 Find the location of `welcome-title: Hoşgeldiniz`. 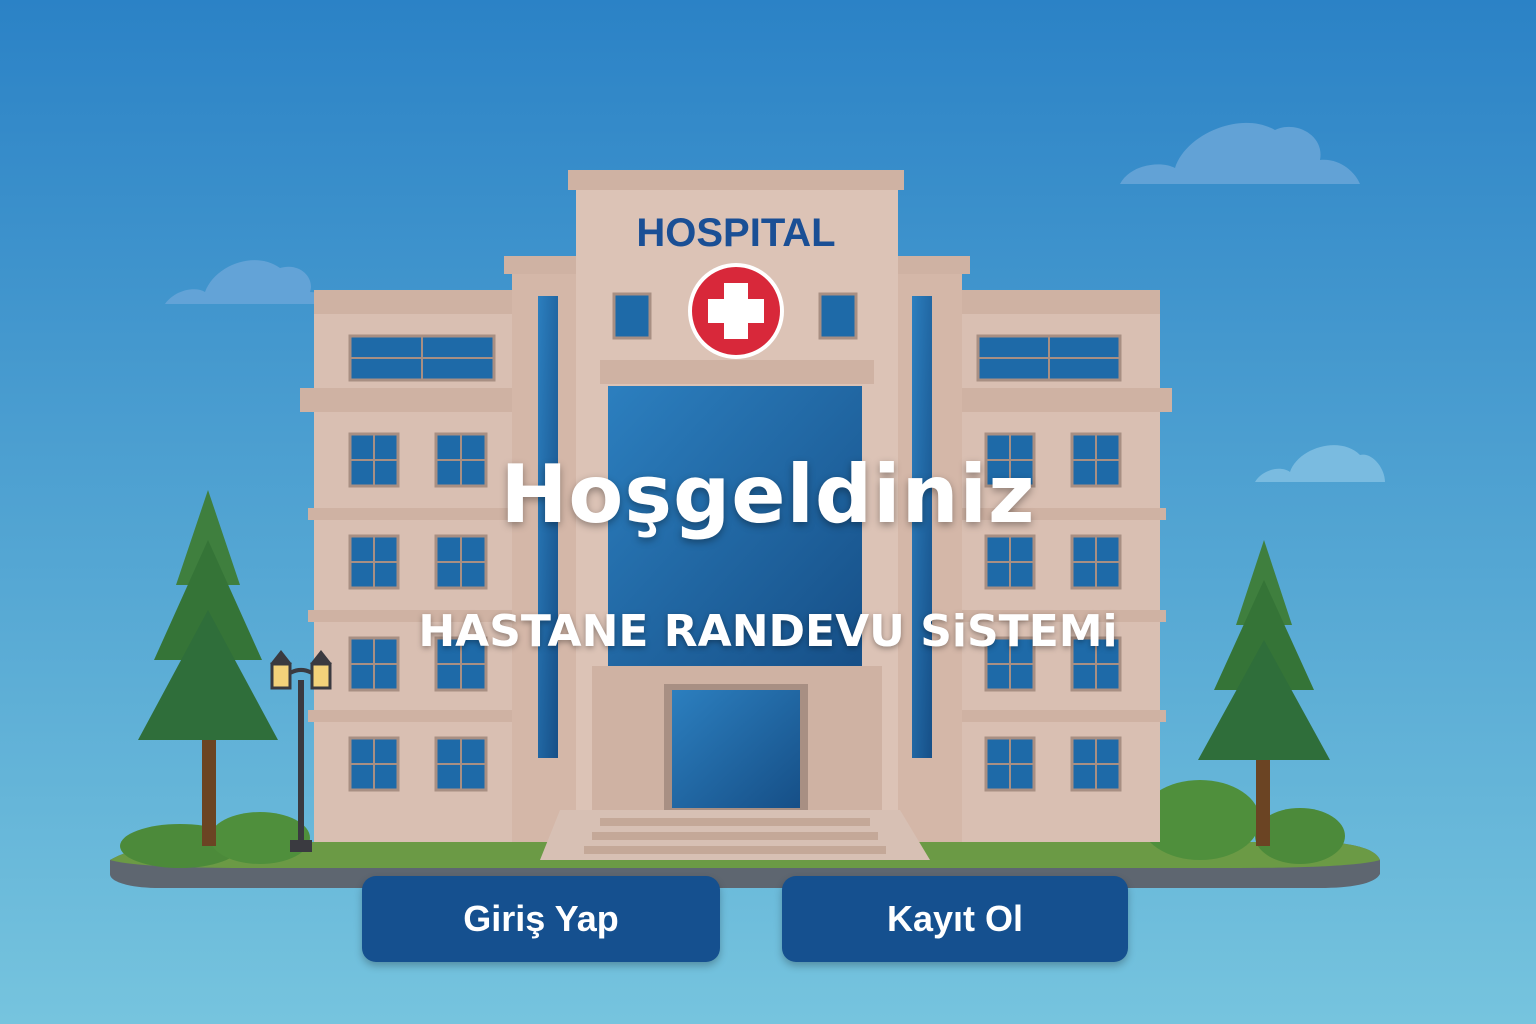

welcome-title: Hoşgeldiniz is located at coordinates (768, 494).